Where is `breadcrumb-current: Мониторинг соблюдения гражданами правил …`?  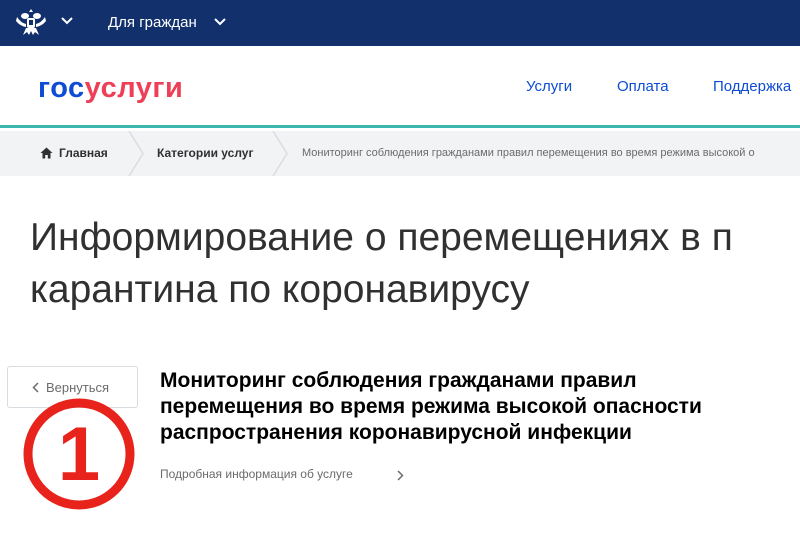
breadcrumb-current: Мониторинг соблюдения гражданами правил … is located at coordinates (528, 153).